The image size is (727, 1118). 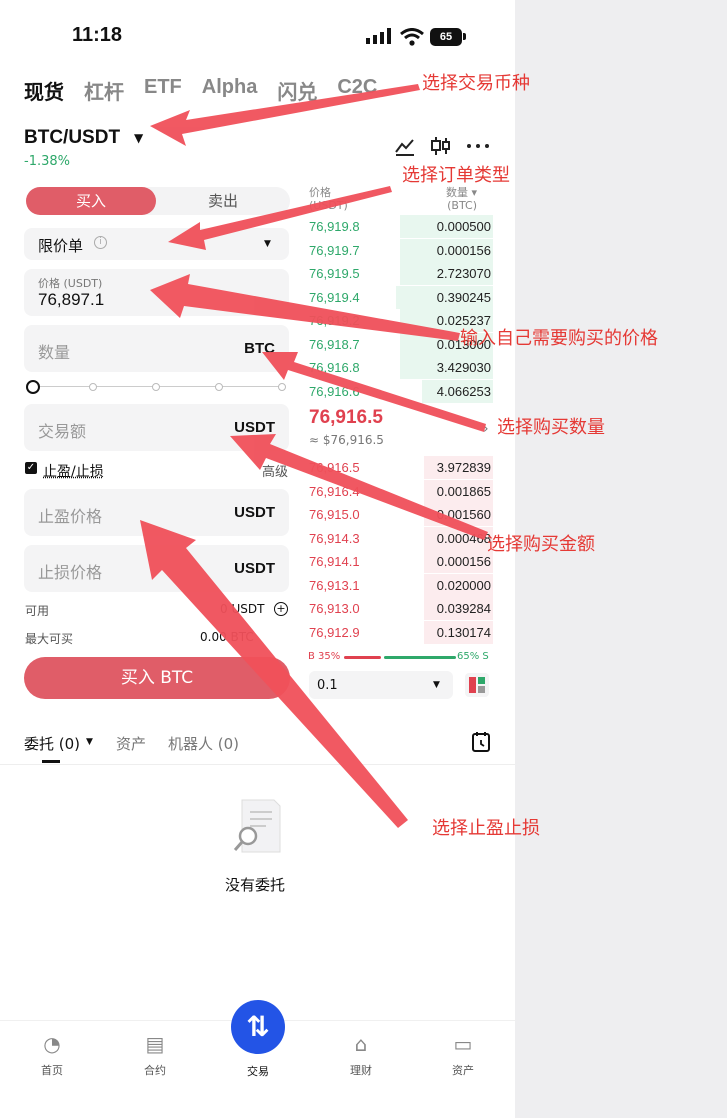 I want to click on annotation-select-pair: 选择交易币种, so click(x=476, y=83).